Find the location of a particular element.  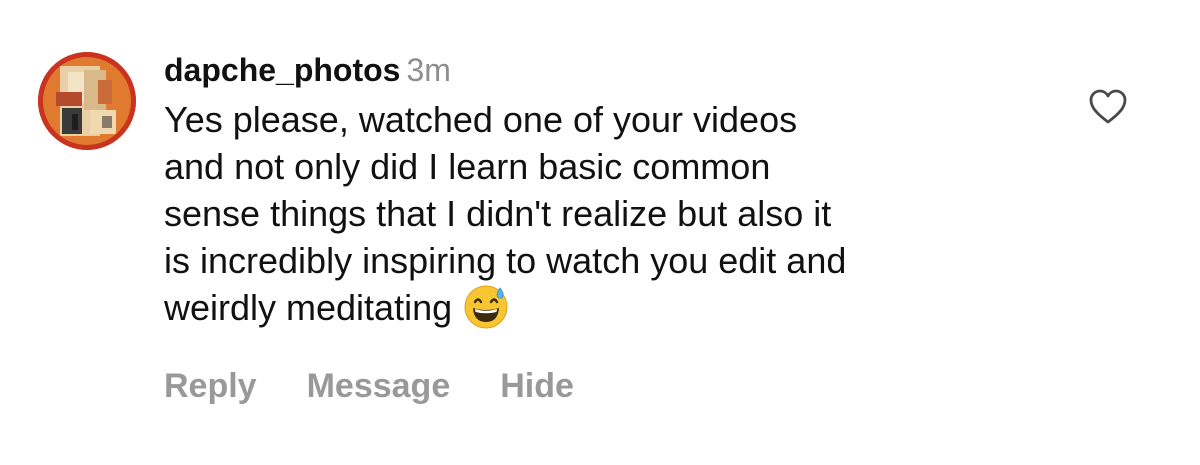

comment-text-line: Yes please, watched one of your videos is located at coordinates (481, 119).